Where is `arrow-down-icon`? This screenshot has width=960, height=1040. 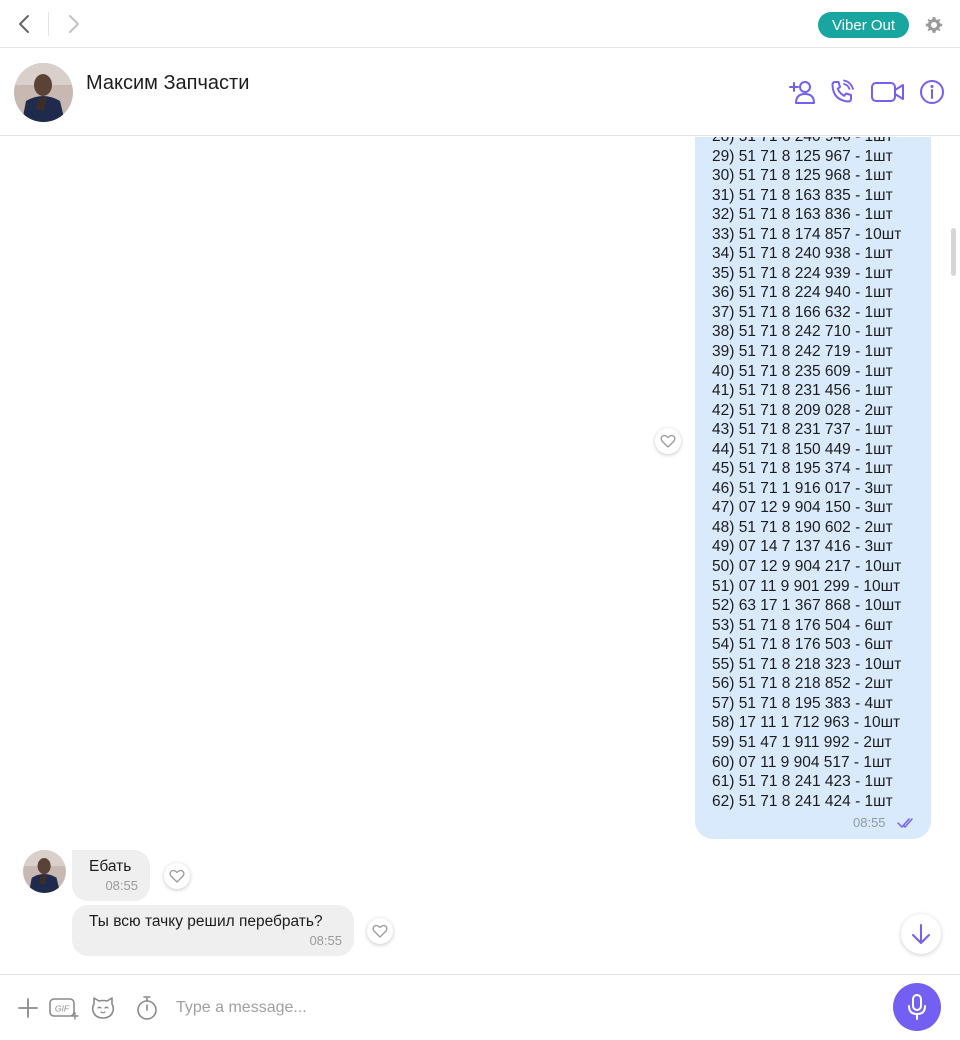
arrow-down-icon is located at coordinates (921, 934).